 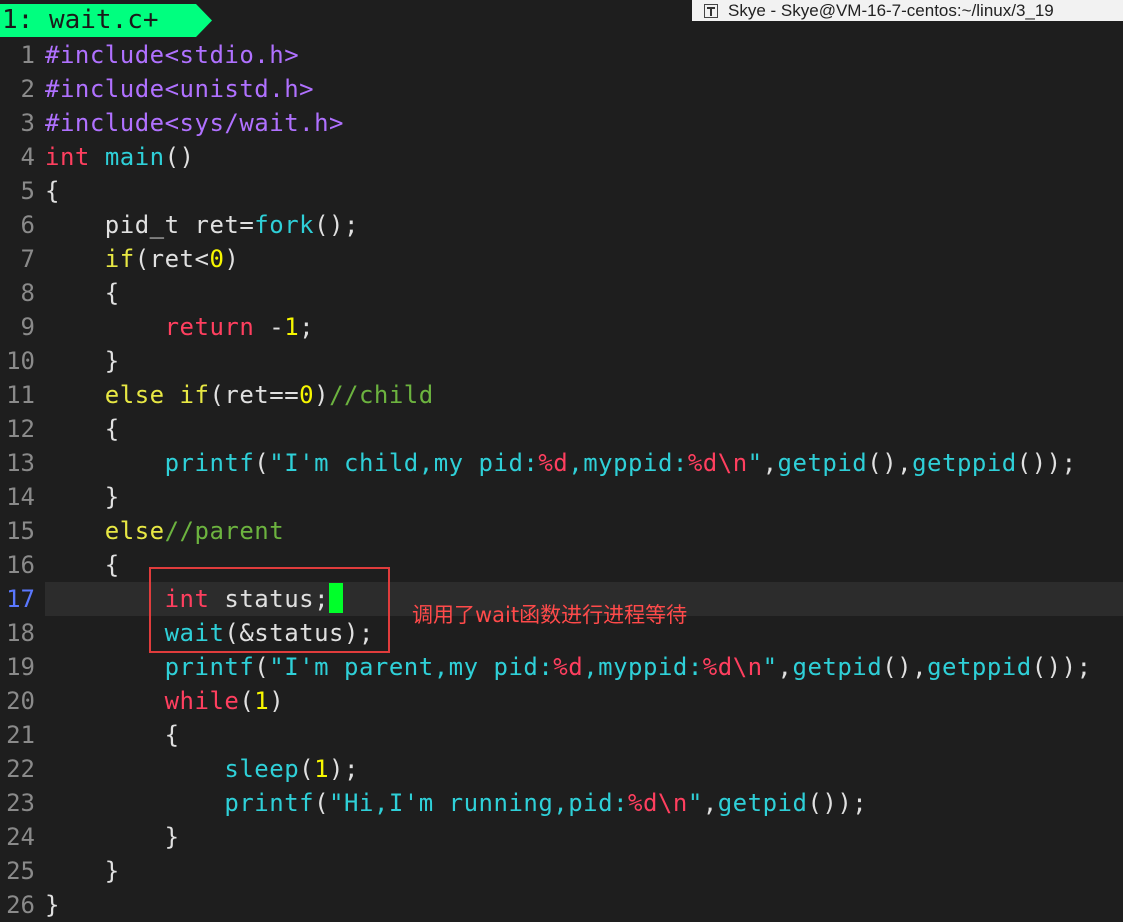 What do you see at coordinates (711, 11) in the screenshot?
I see `pin-icon` at bounding box center [711, 11].